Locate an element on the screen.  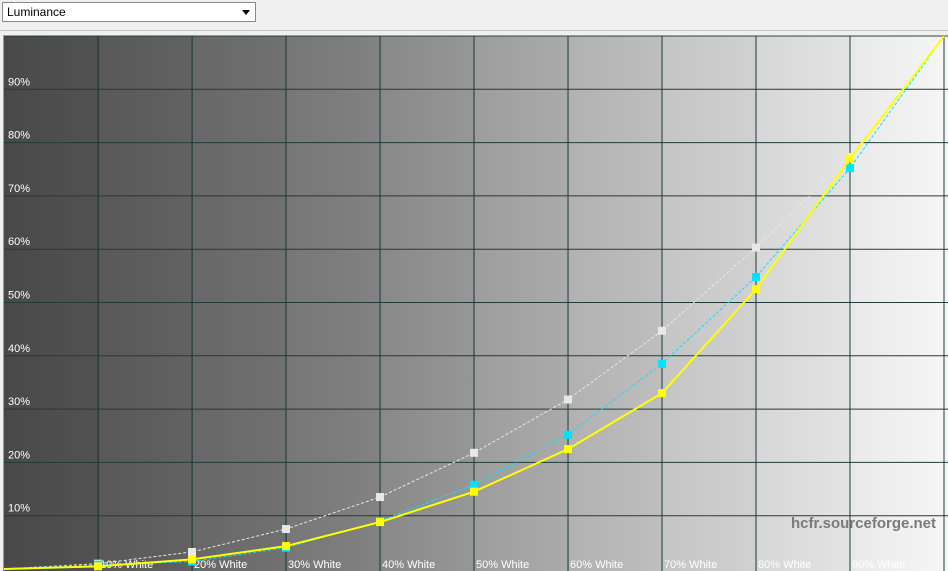
x-tick-label: 20% White is located at coordinates (220, 565).